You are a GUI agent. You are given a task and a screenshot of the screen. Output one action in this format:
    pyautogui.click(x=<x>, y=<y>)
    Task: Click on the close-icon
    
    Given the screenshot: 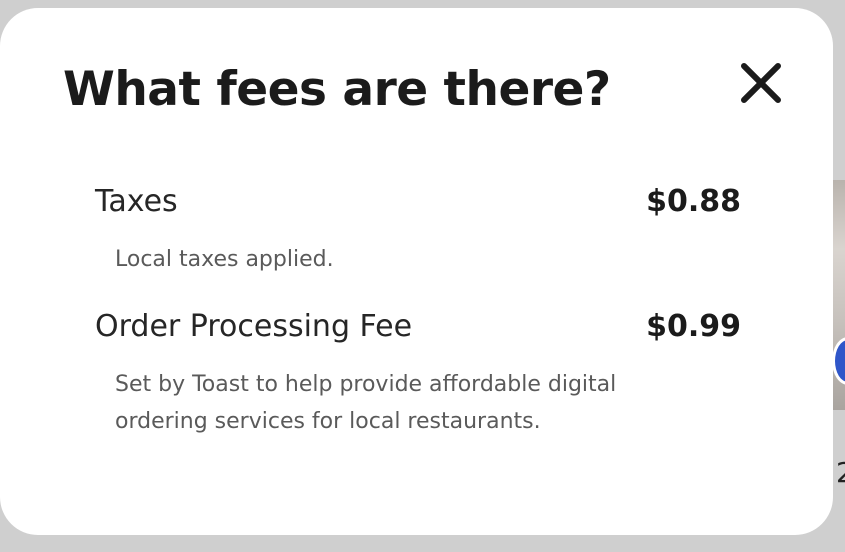 What is the action you would take?
    pyautogui.click(x=761, y=83)
    